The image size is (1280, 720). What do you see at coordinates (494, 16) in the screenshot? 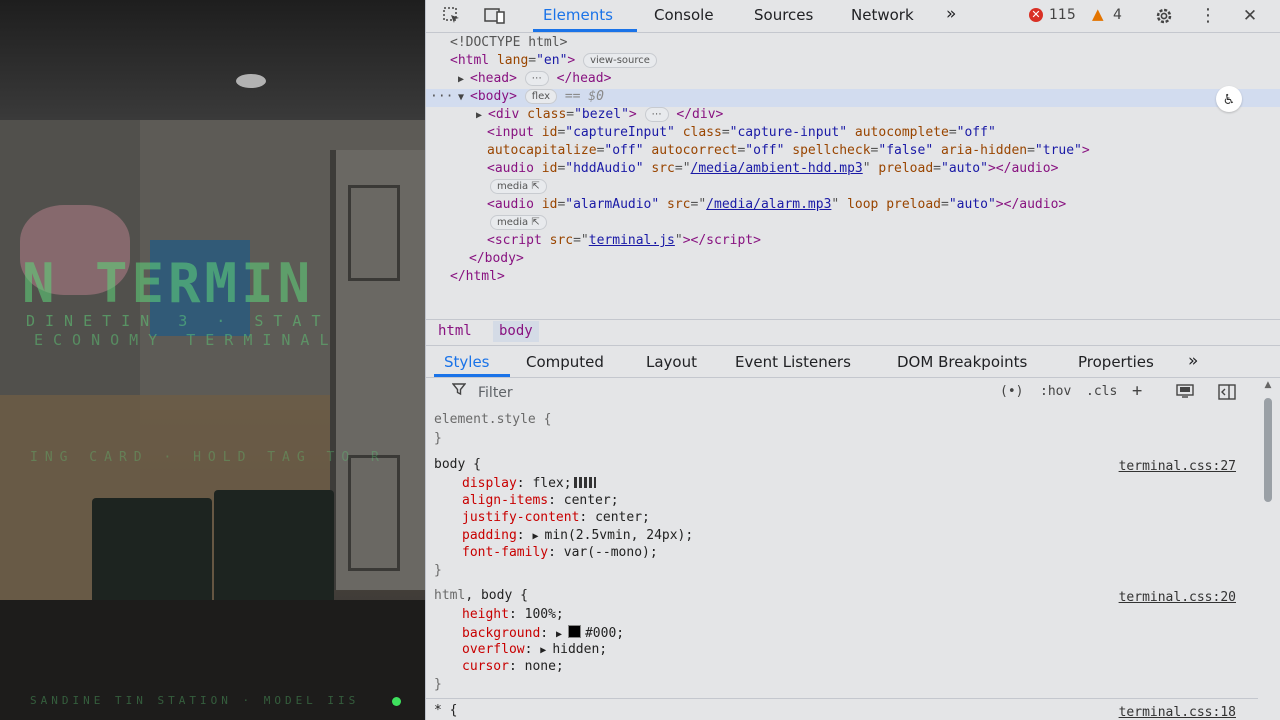
I see `device-toolbar-icon` at bounding box center [494, 16].